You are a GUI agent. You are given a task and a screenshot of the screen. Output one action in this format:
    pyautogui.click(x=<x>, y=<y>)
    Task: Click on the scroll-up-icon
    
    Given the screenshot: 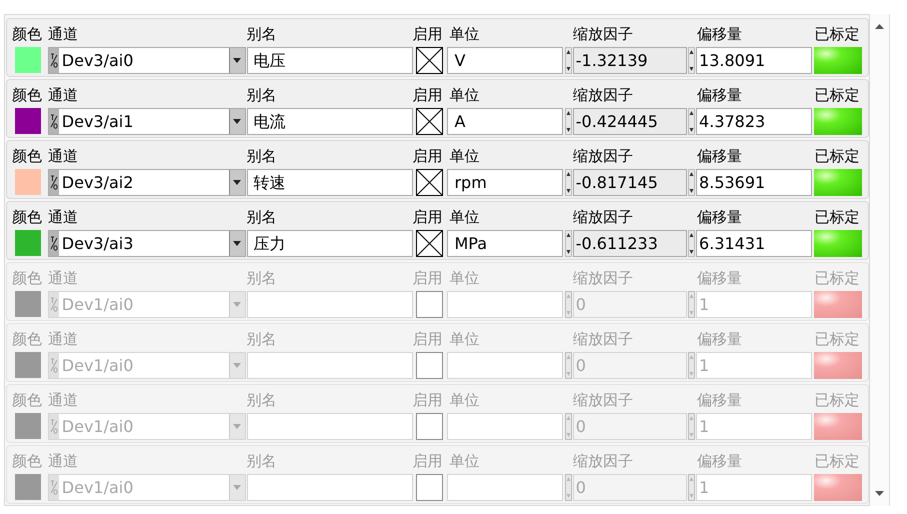 What is the action you would take?
    pyautogui.click(x=879, y=26)
    